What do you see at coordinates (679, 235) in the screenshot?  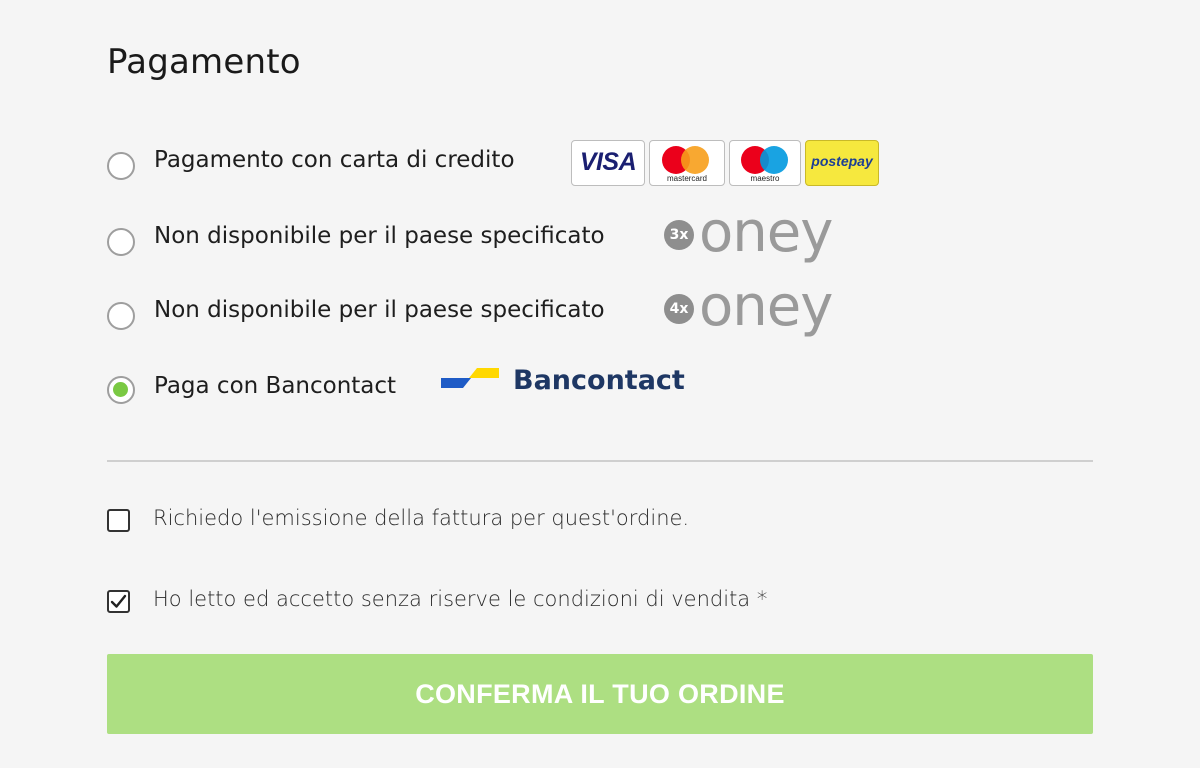 I see `oney-3x-badge: 3x` at bounding box center [679, 235].